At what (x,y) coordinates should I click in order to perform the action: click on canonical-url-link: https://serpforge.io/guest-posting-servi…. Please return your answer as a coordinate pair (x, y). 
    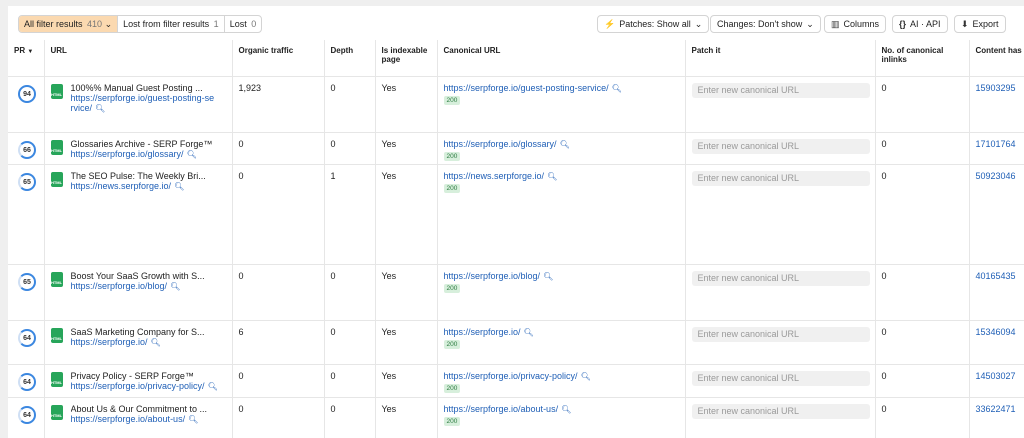
    Looking at the image, I should click on (526, 88).